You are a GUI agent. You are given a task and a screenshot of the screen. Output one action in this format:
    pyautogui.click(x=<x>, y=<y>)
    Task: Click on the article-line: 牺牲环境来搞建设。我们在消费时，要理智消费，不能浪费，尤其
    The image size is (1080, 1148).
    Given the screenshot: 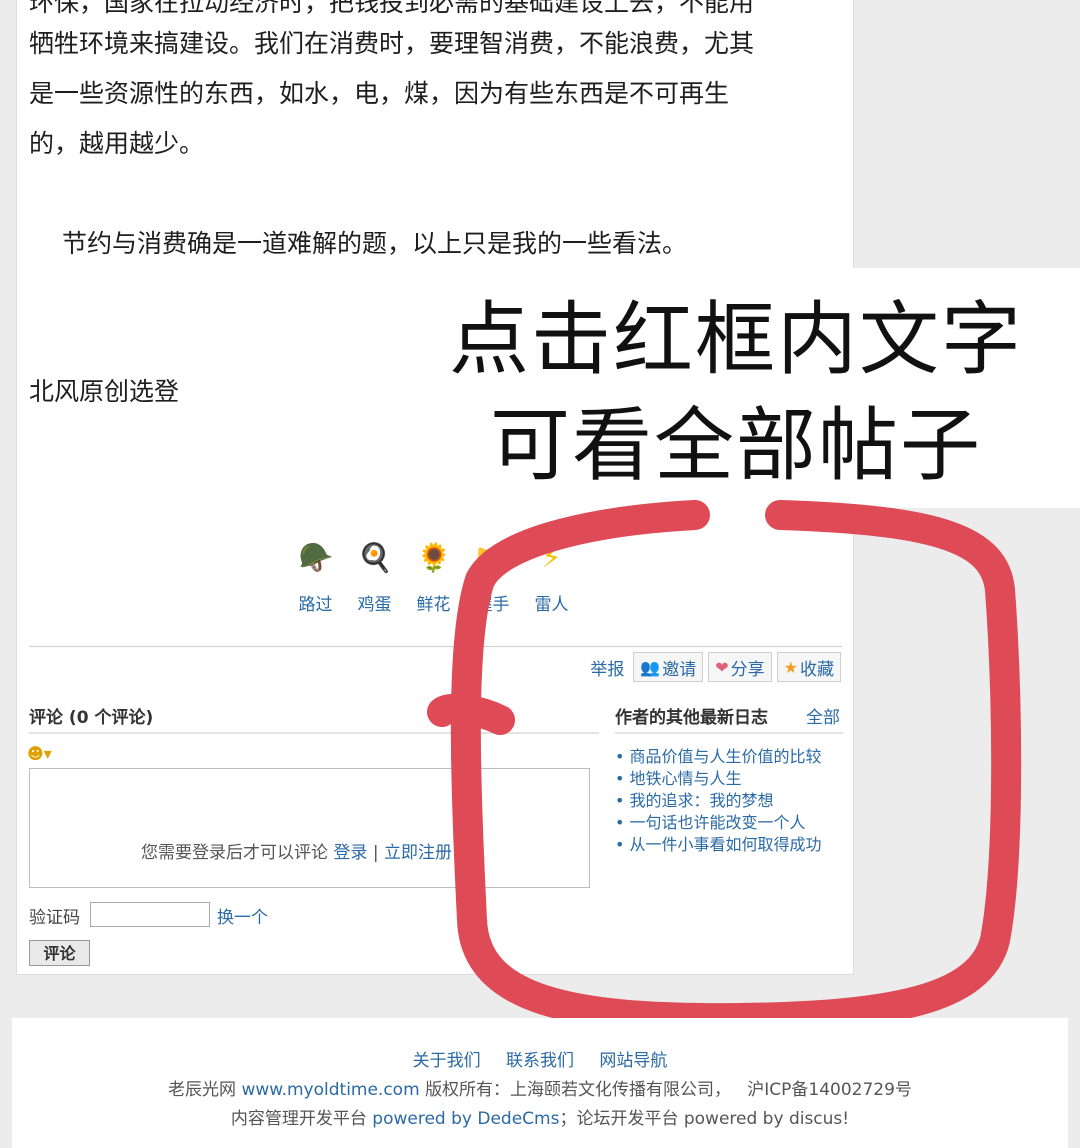 What is the action you would take?
    pyautogui.click(x=392, y=43)
    